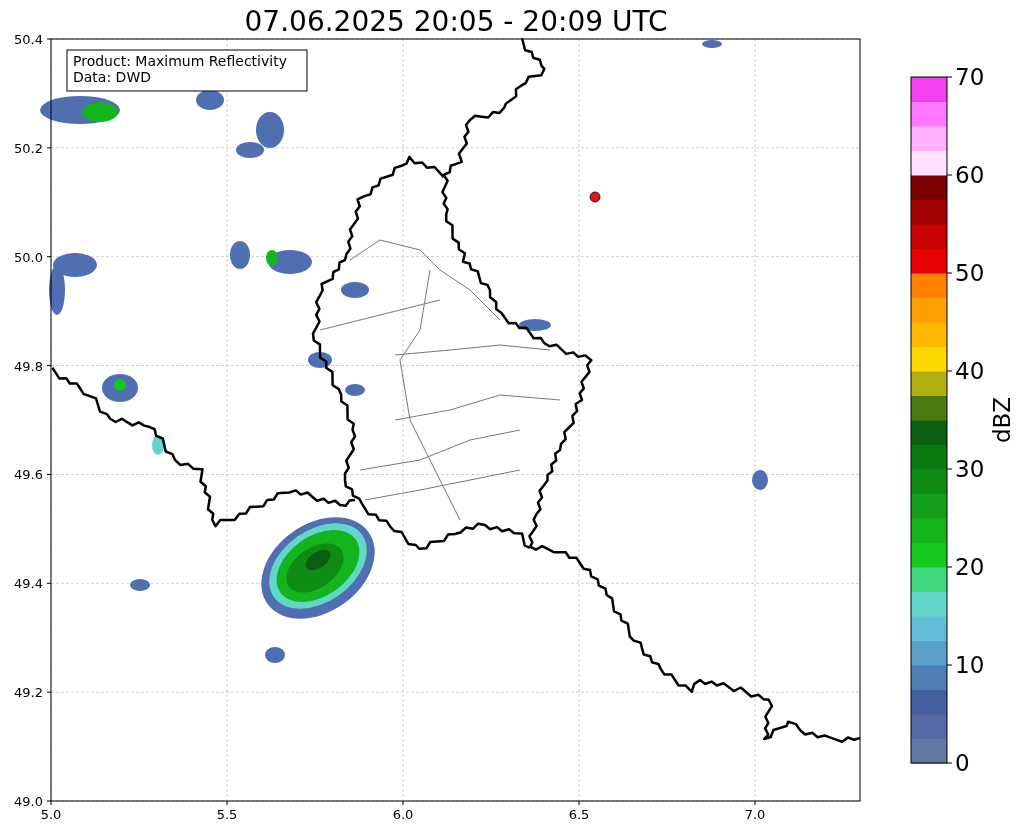  I want to click on y-tick-label: 50.4, so click(28, 39).